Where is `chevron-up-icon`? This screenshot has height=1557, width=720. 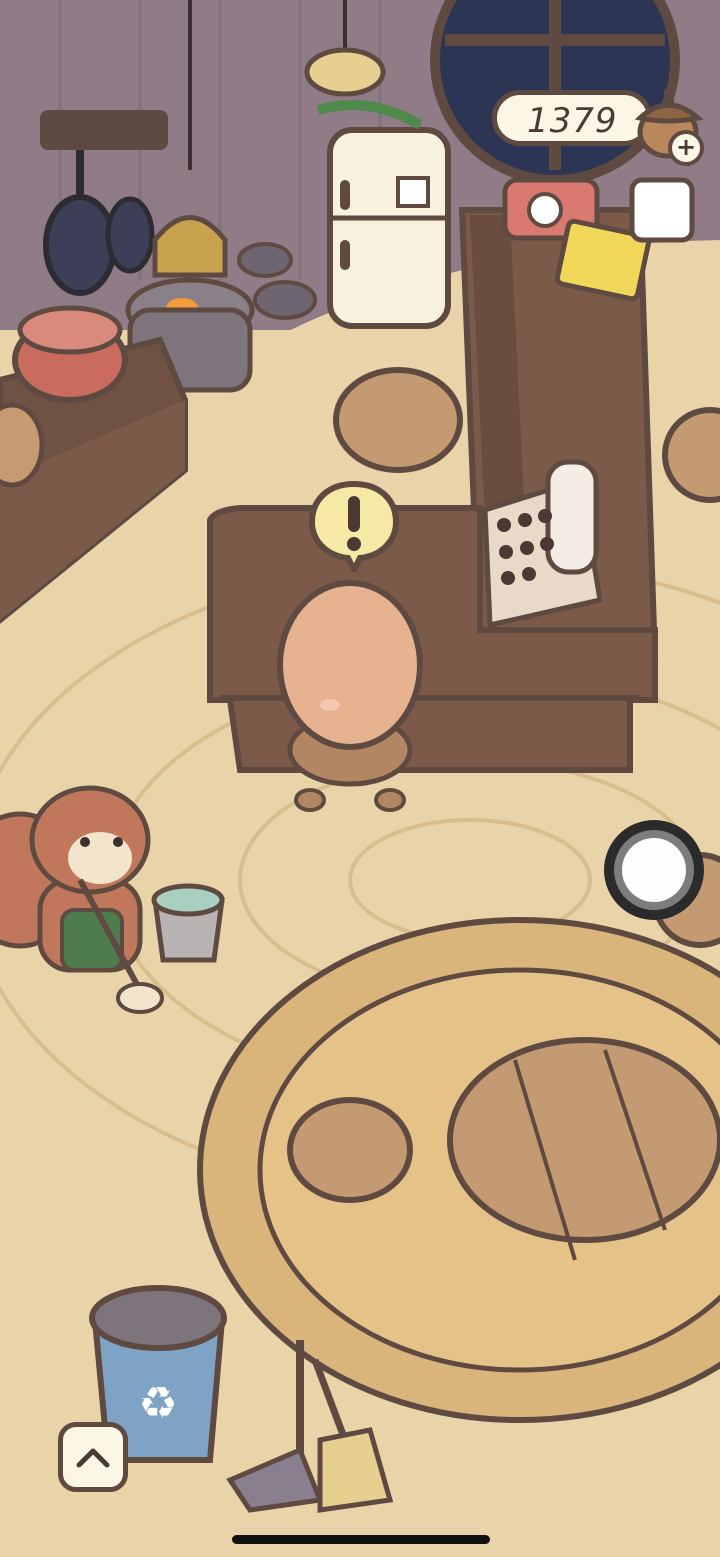
chevron-up-icon is located at coordinates (93, 1458).